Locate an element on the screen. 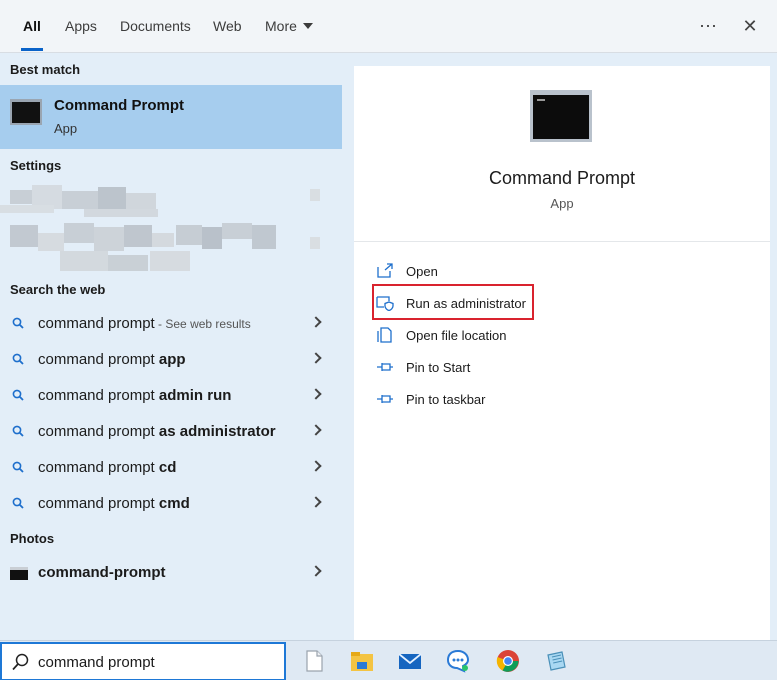  file-location-icon is located at coordinates (384, 335).